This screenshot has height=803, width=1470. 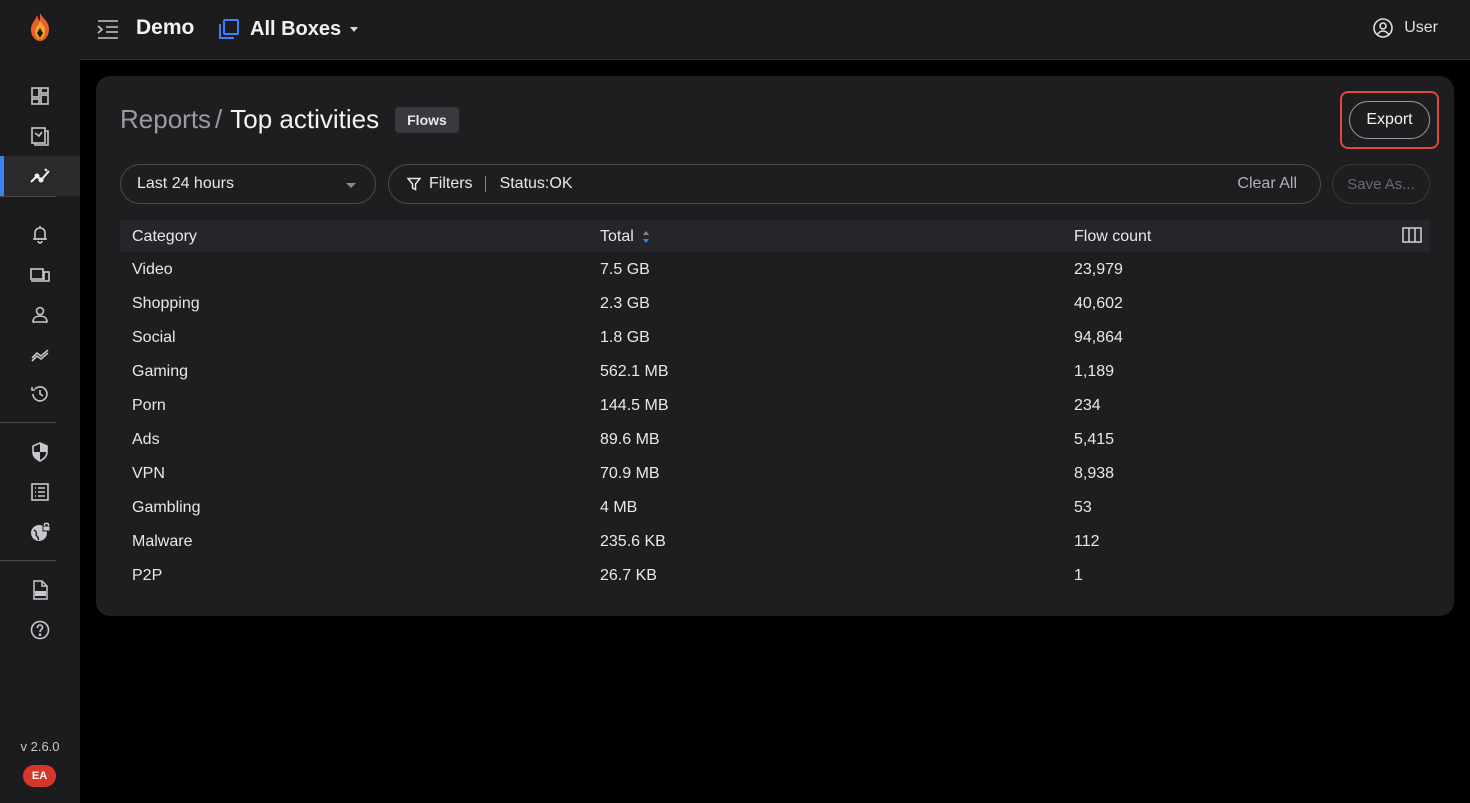 I want to click on nav-users, so click(x=40, y=314).